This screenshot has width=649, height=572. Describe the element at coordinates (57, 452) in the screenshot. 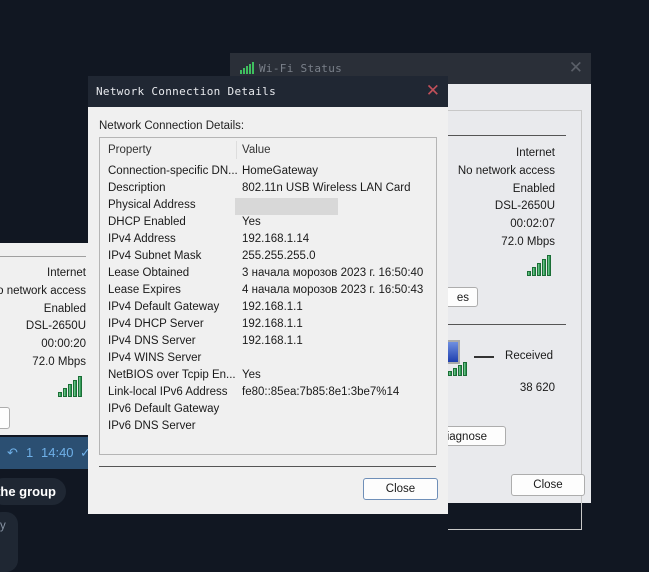

I see `message-time: 14:40` at that location.